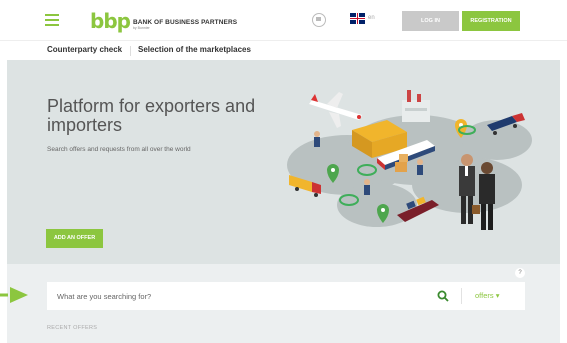  What do you see at coordinates (416, 106) in the screenshot?
I see `factory-icon` at bounding box center [416, 106].